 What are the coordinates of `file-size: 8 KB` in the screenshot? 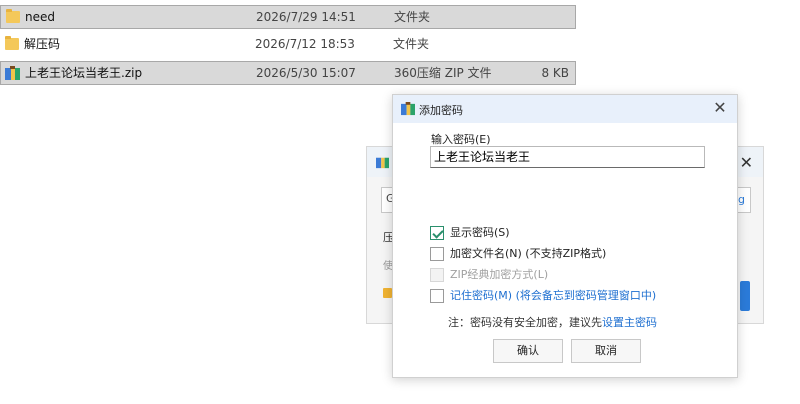 It's located at (555, 73).